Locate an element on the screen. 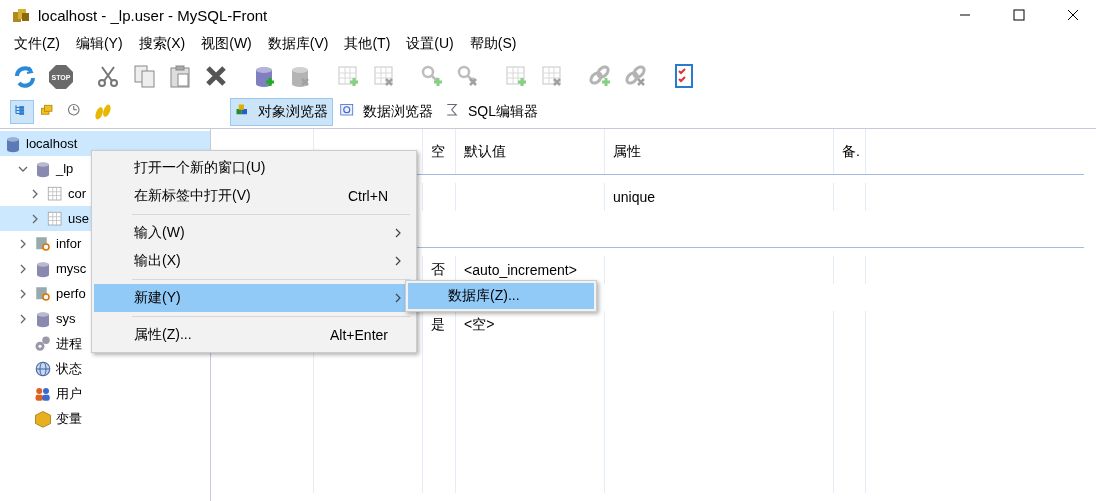 Image resolution: width=1096 pixels, height=501 pixels. tree-item: 用户 is located at coordinates (41, 393).